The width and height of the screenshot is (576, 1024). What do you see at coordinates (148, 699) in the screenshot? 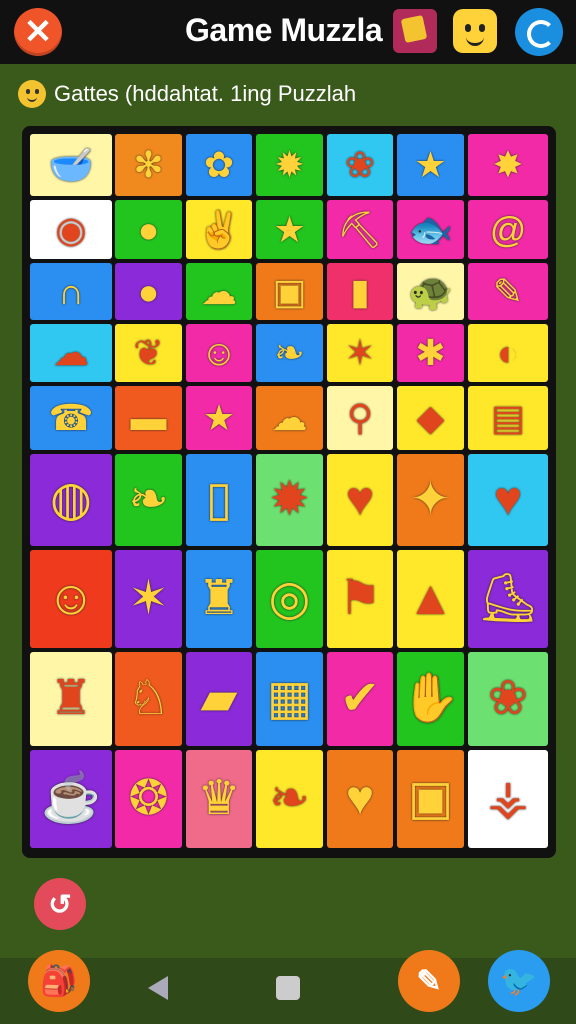
I see `tile-horse: ♘` at bounding box center [148, 699].